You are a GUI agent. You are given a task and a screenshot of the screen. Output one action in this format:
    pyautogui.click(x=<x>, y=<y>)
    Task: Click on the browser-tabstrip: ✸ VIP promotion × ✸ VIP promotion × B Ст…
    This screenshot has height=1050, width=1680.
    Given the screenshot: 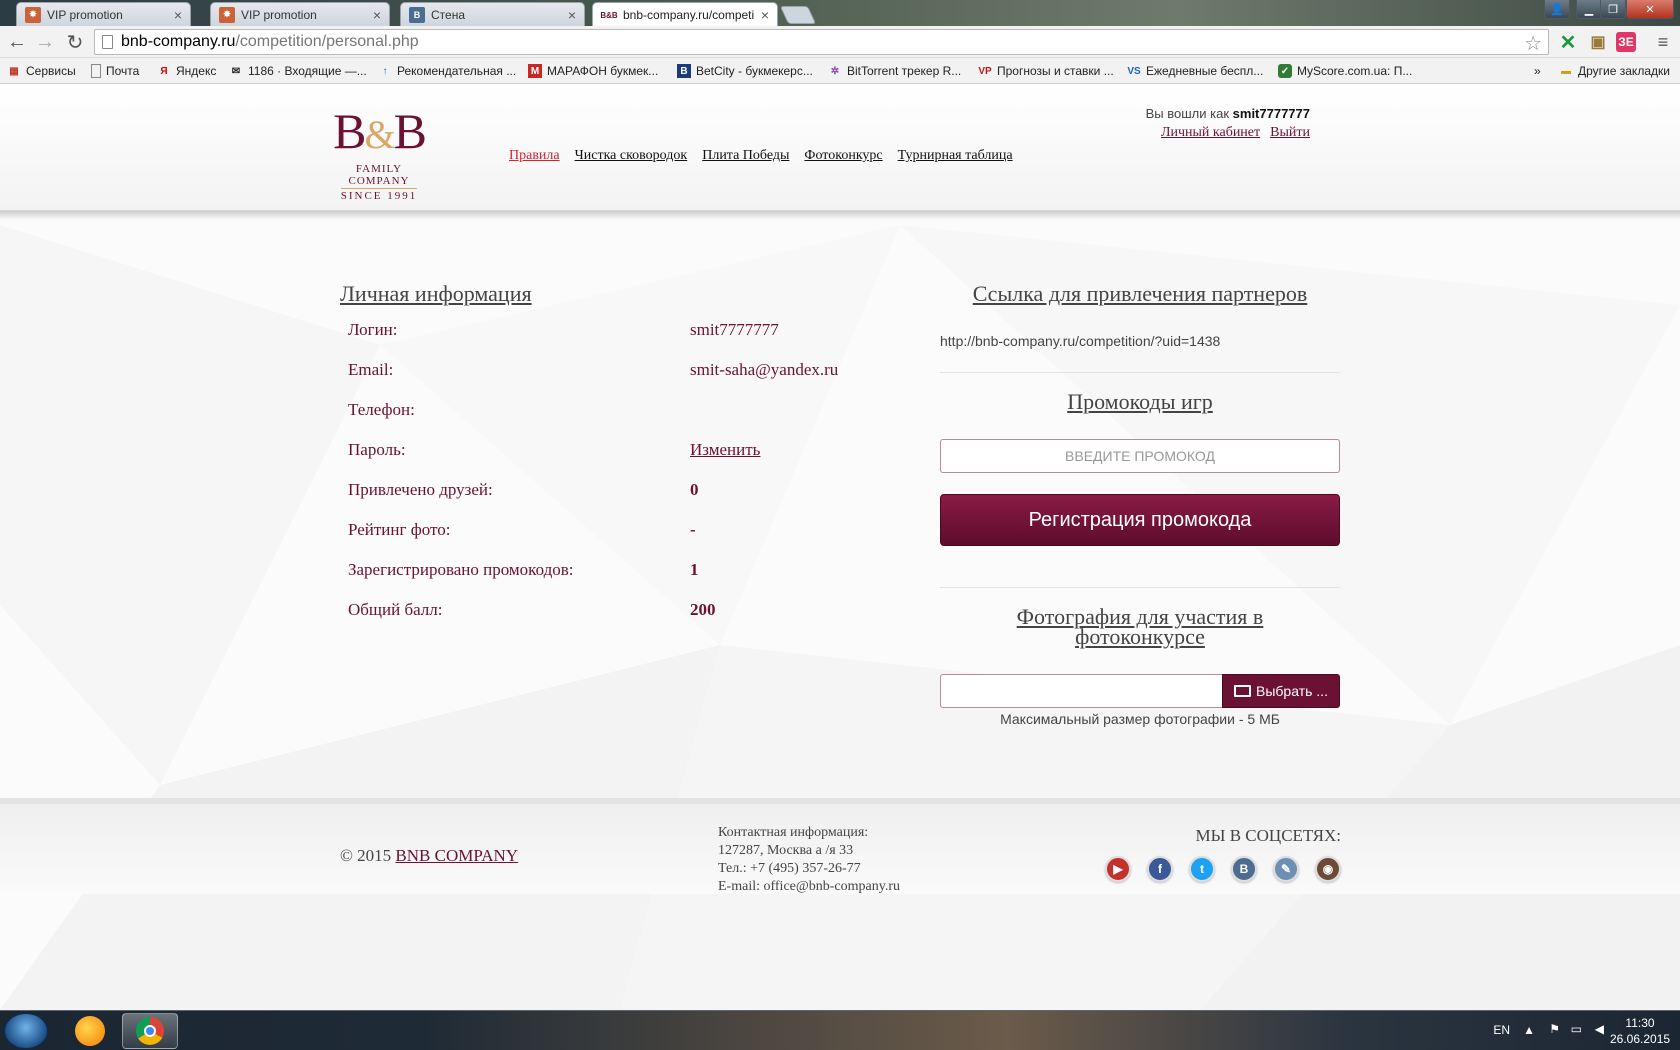 What is the action you would take?
    pyautogui.click(x=840, y=13)
    